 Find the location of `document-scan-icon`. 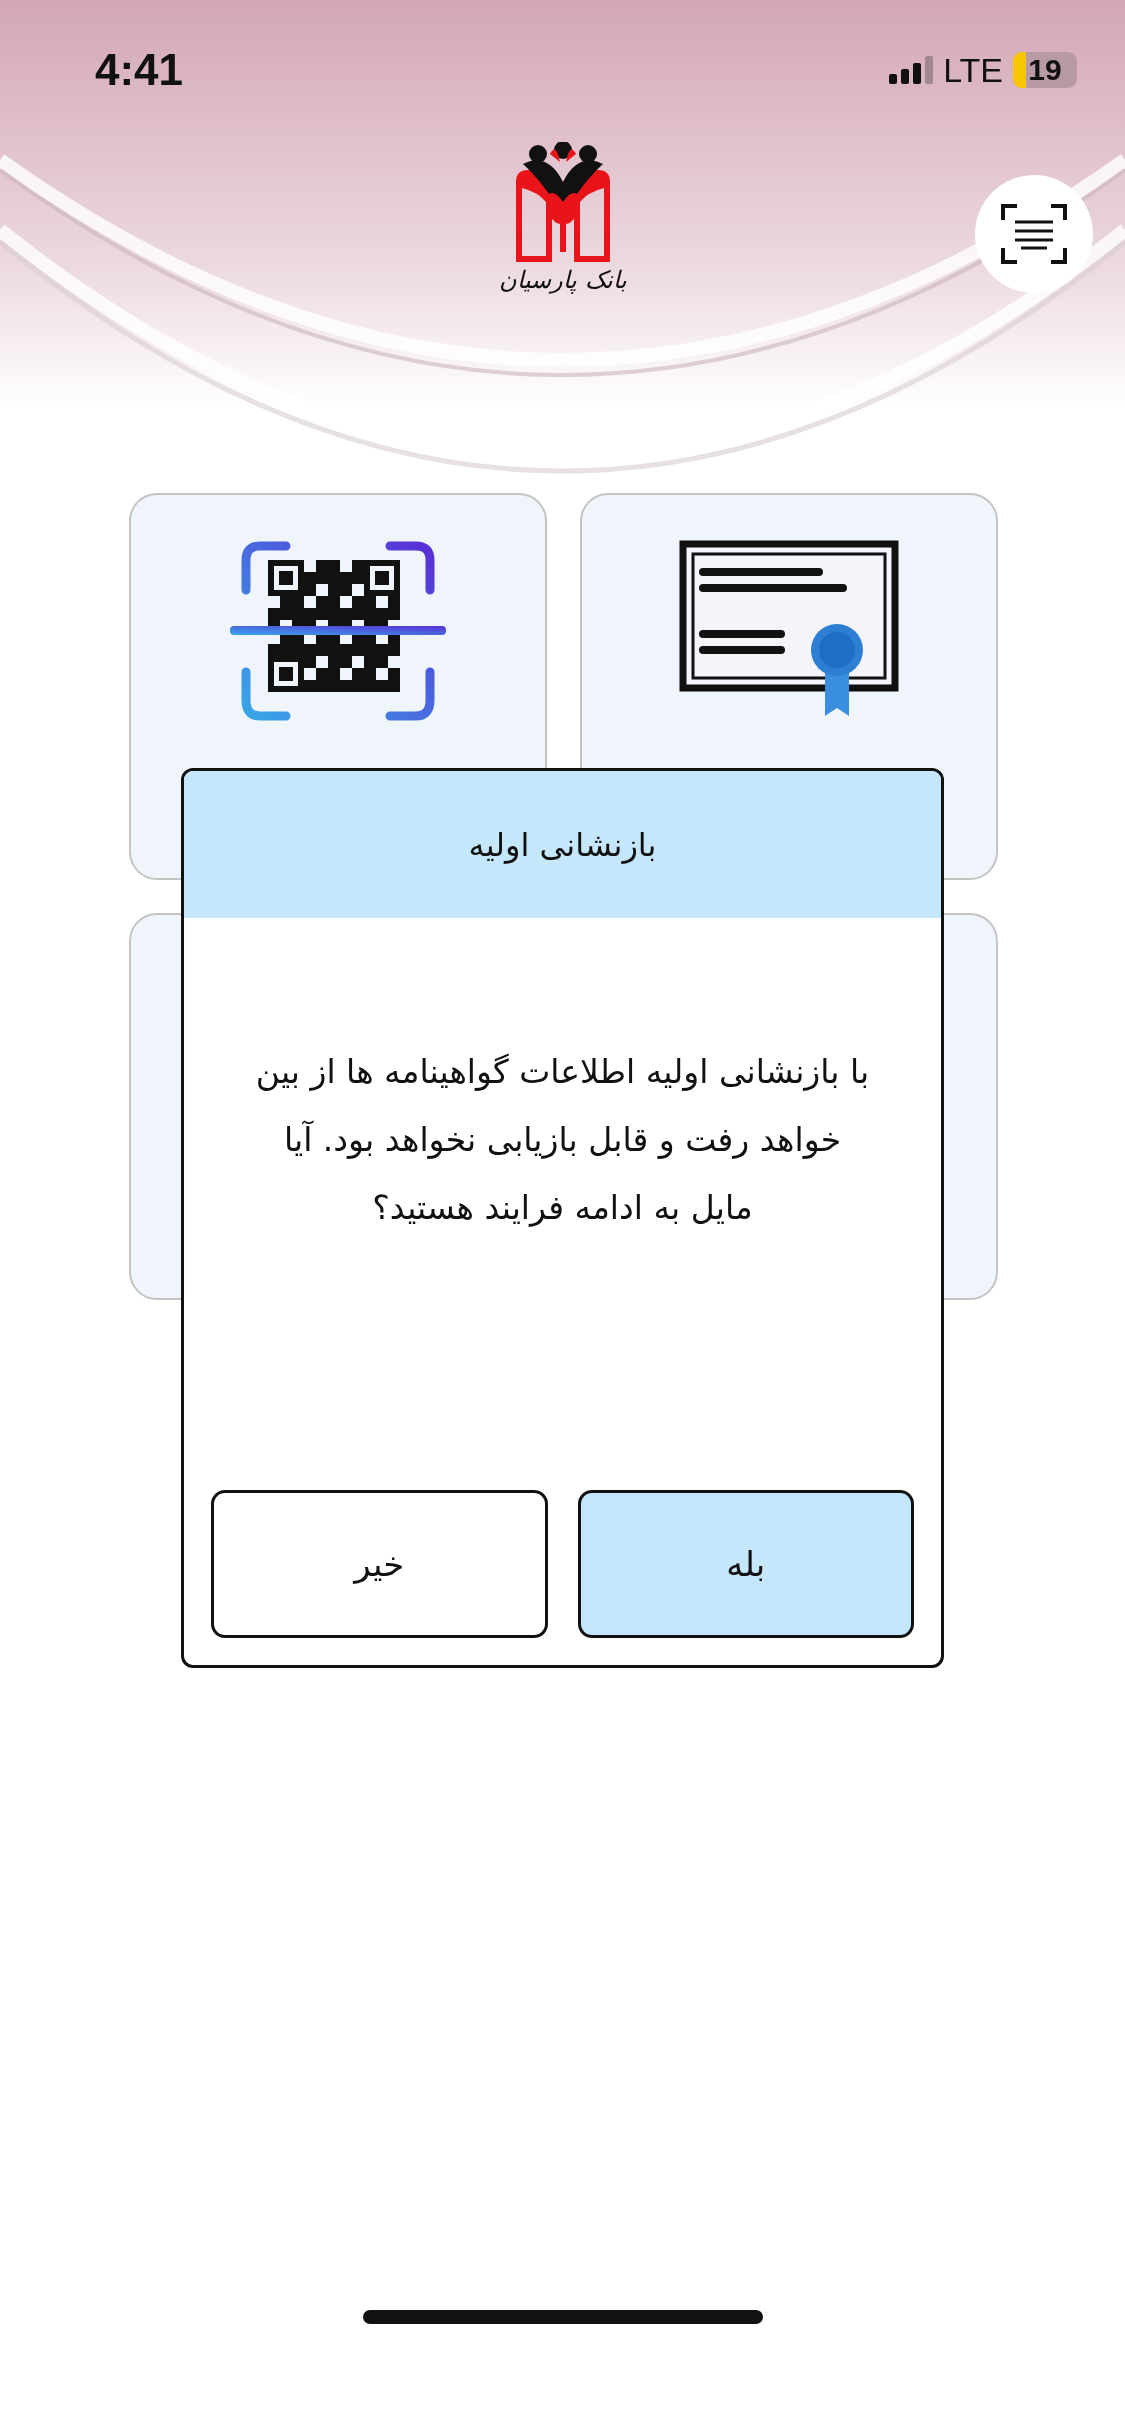

document-scan-icon is located at coordinates (1034, 234).